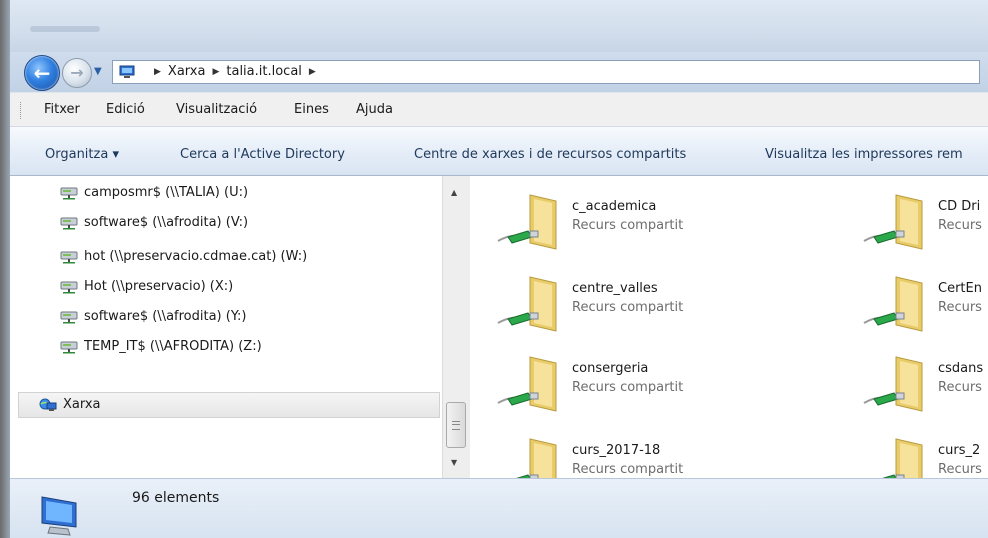 This screenshot has height=538, width=988. Describe the element at coordinates (196, 256) in the screenshot. I see `tree-item-label: hot (\\preservacio.cdmae.cat) (W:)` at that location.